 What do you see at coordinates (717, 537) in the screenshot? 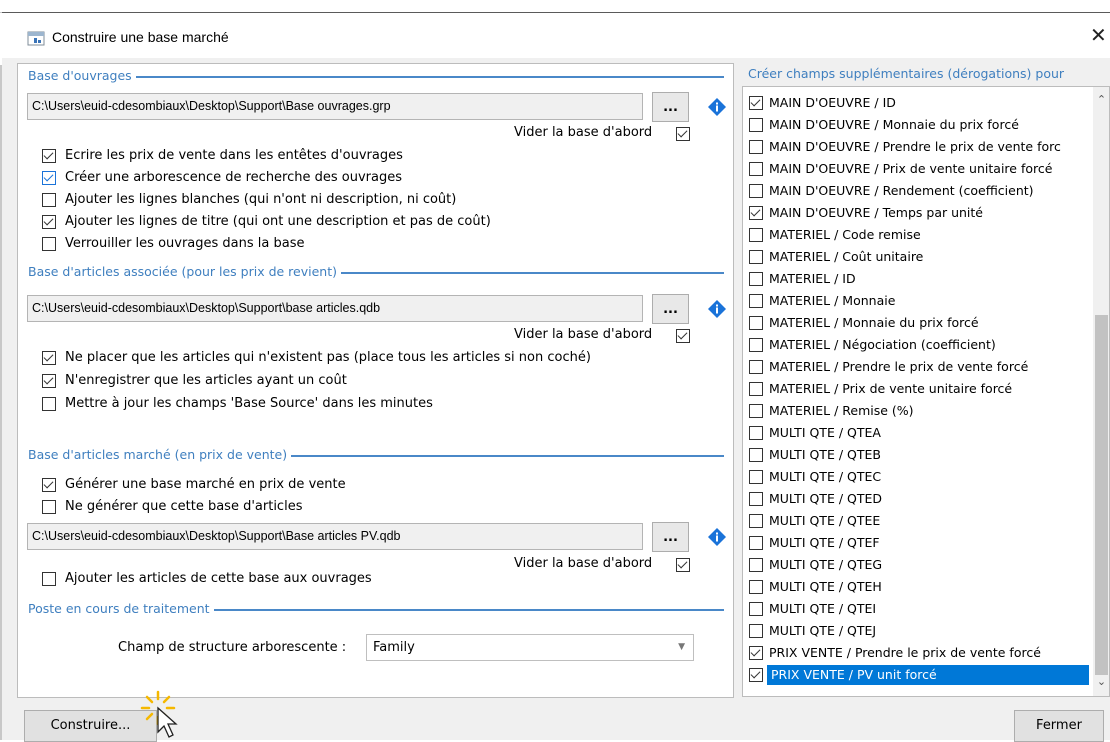
I see `marche-info-icon` at bounding box center [717, 537].